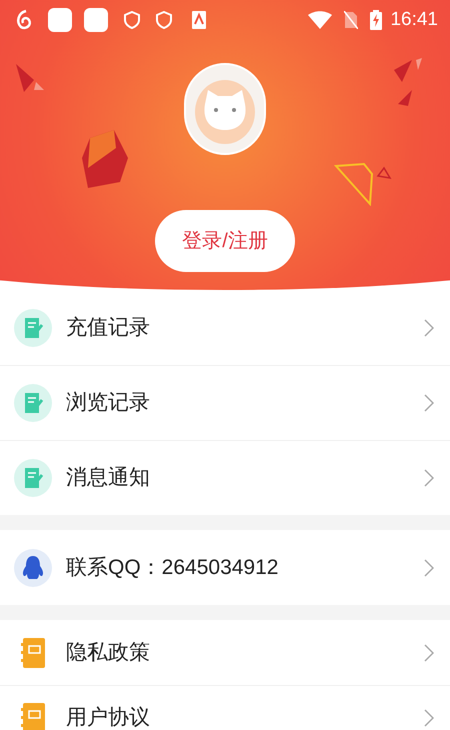 The height and width of the screenshot is (730, 450). I want to click on triangle-outline-decoration-drawing, so click(363, 183).